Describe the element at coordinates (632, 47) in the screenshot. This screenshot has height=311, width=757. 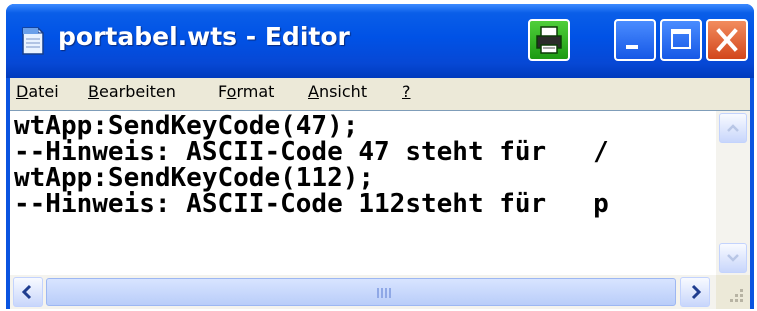
I see `minimize-icon` at that location.